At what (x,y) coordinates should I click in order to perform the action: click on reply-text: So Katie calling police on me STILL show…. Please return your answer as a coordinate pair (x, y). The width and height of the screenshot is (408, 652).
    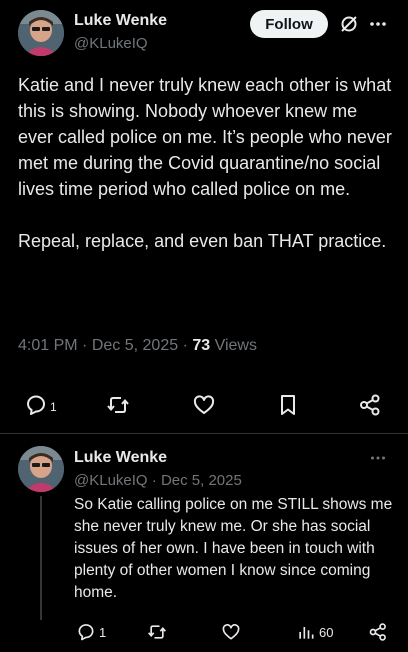
    Looking at the image, I should click on (233, 548).